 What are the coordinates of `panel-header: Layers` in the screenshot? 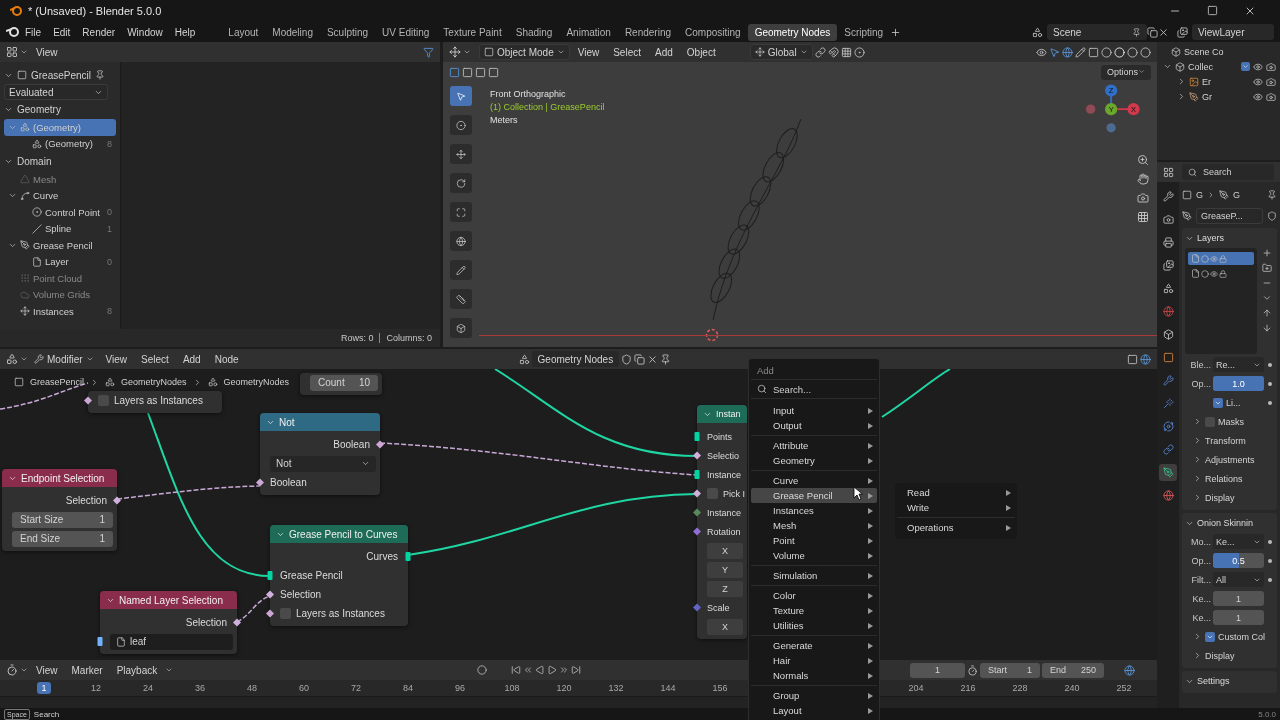 It's located at (1229, 238).